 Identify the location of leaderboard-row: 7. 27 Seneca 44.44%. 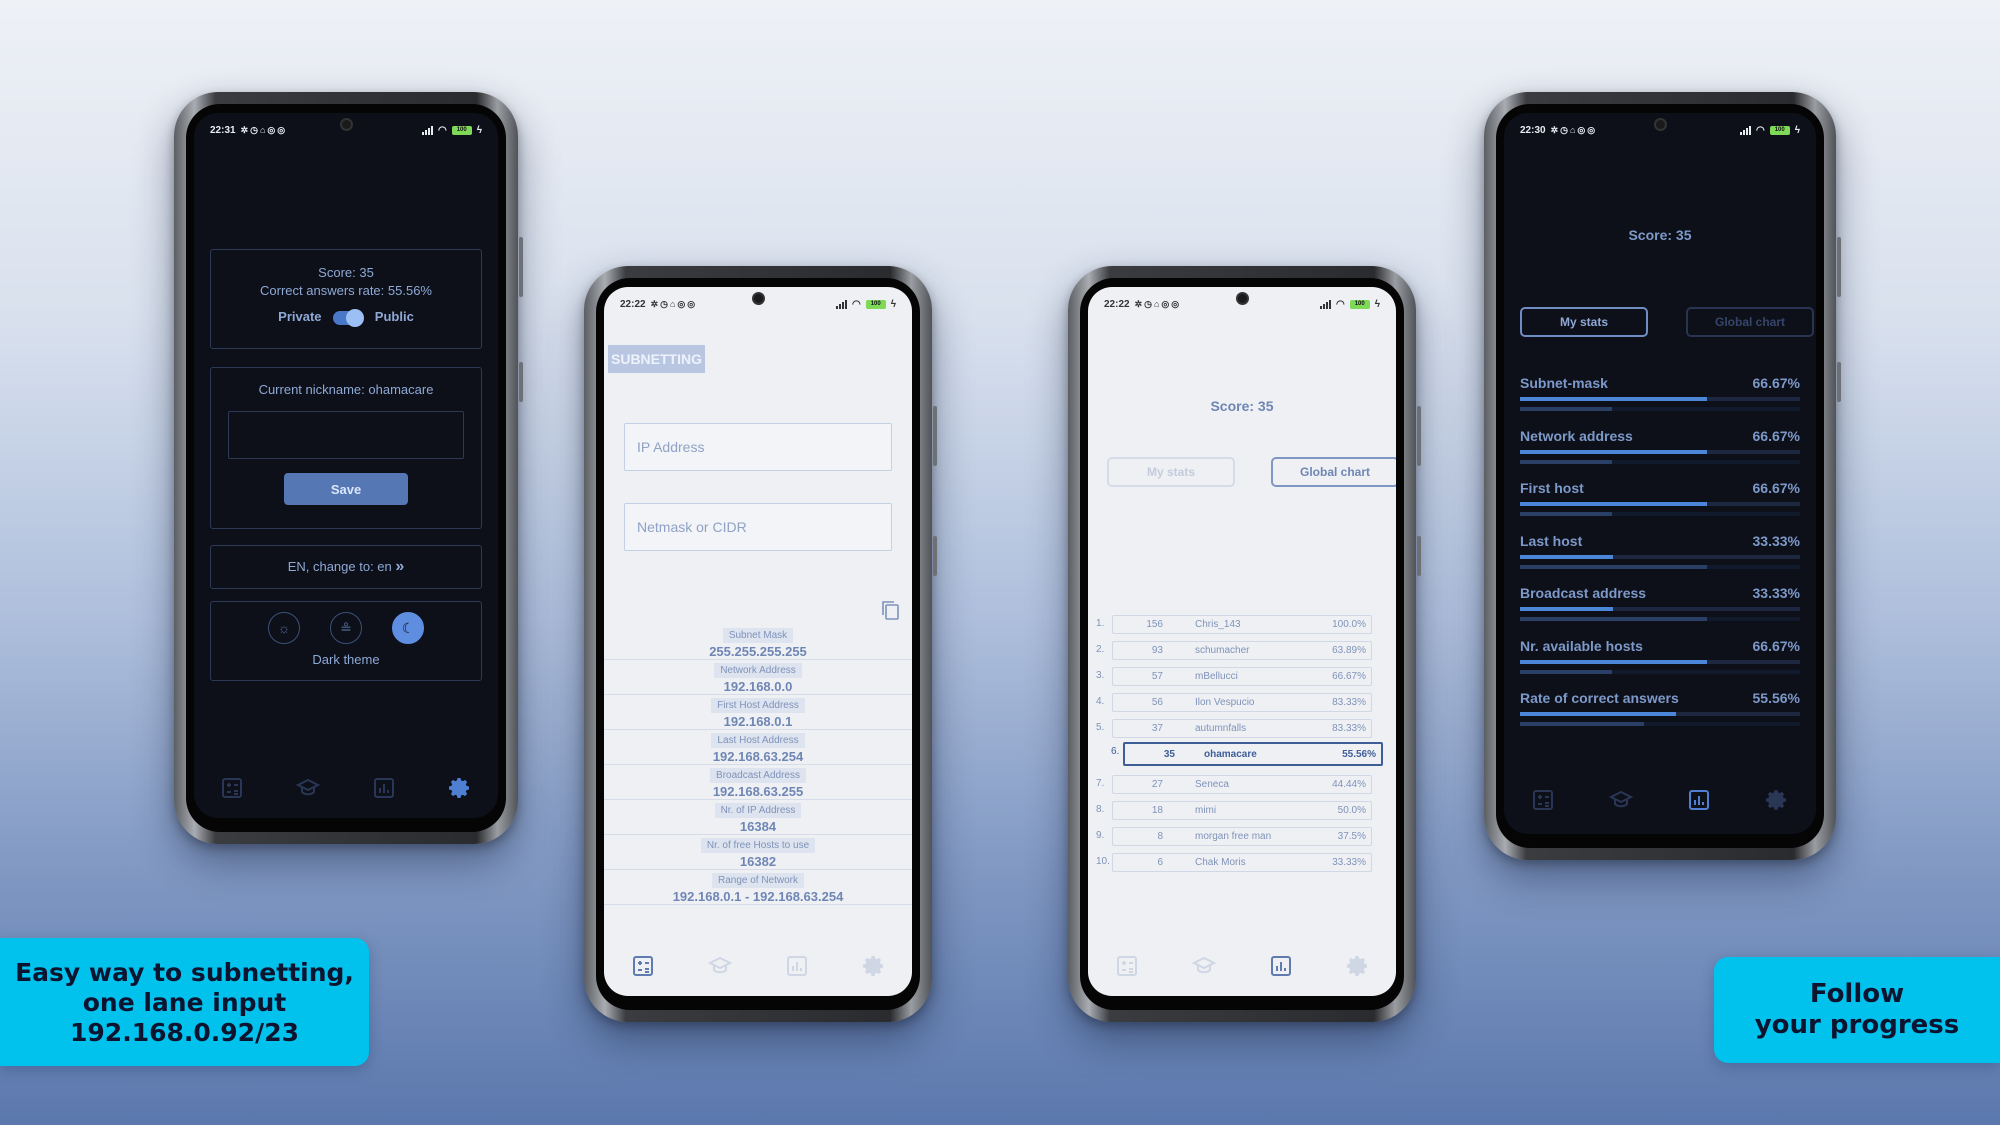
(1242, 785).